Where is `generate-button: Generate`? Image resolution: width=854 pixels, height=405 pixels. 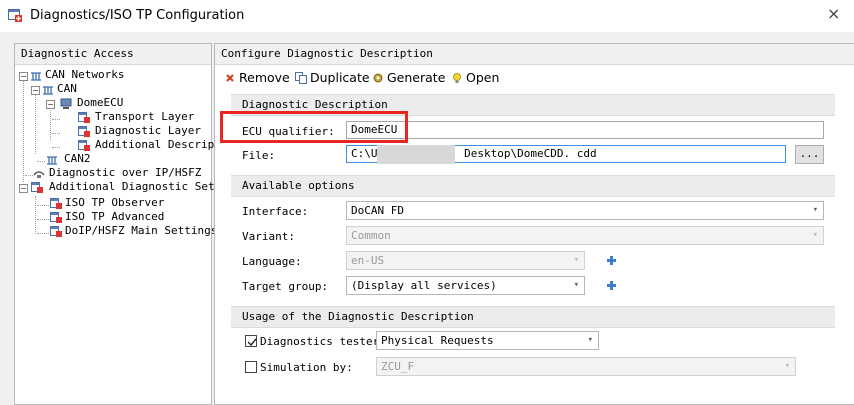 generate-button: Generate is located at coordinates (408, 78).